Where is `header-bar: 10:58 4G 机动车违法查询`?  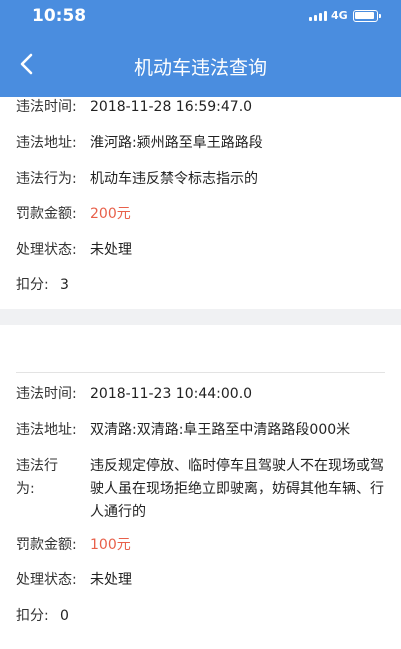
header-bar: 10:58 4G 机动车违法查询 is located at coordinates (200, 48).